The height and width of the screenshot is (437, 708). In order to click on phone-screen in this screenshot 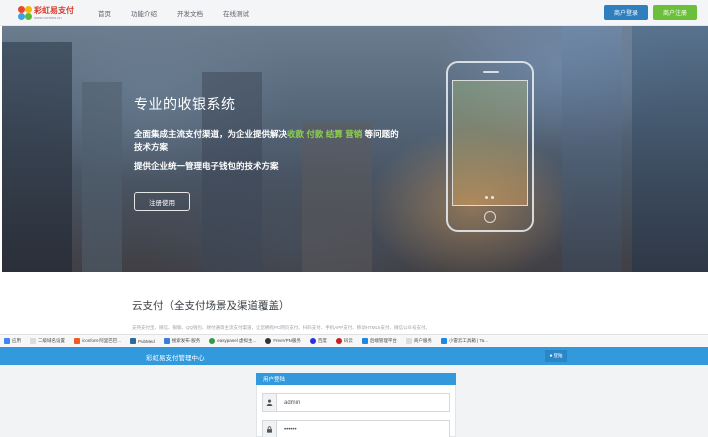, I will do `click(490, 143)`.